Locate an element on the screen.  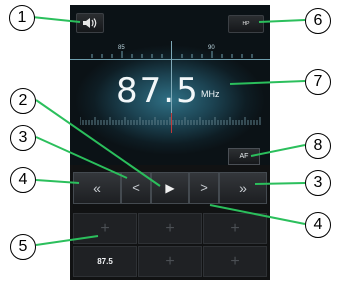
callout-8: 8 is located at coordinates (318, 146).